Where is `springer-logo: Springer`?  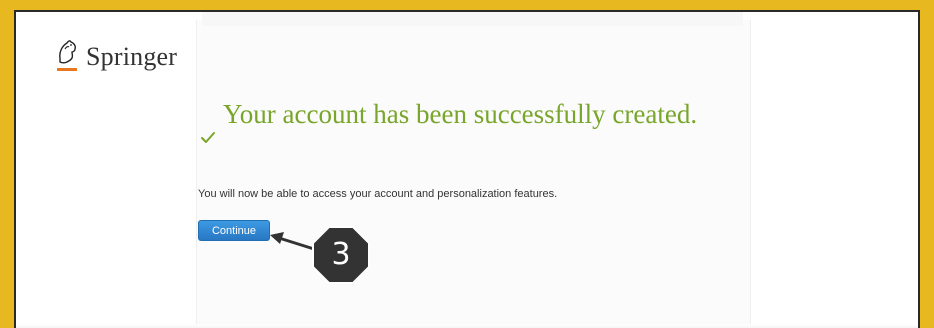
springer-logo: Springer is located at coordinates (115, 57).